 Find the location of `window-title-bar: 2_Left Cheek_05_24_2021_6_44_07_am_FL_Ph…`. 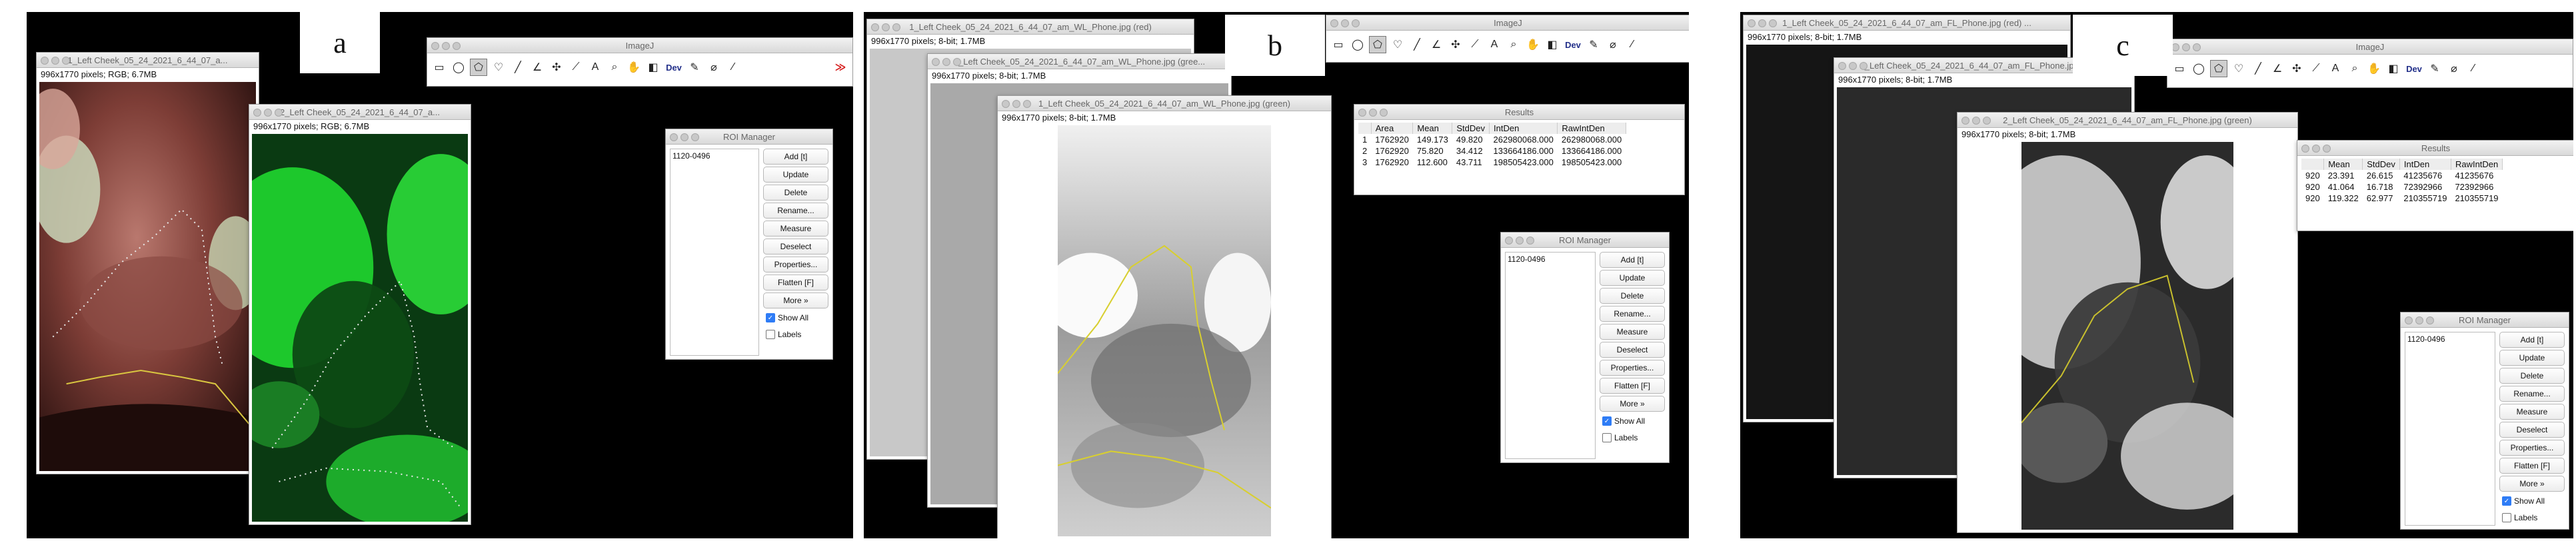

window-title-bar: 2_Left Cheek_05_24_2021_6_44_07_am_FL_Ph… is located at coordinates (2127, 120).